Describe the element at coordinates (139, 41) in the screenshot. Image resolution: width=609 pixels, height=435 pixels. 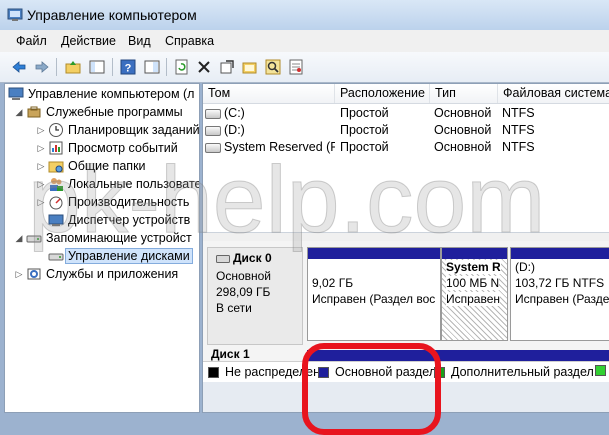
I see `menu-view: Вид` at that location.